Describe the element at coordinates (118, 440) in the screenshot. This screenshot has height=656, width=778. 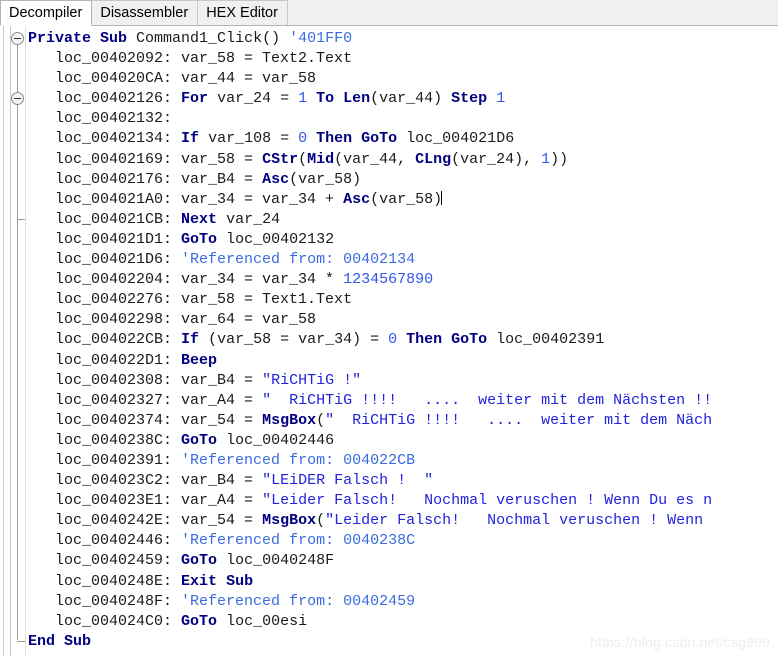
I see `code-token-pln: loc_0040238C:` at that location.